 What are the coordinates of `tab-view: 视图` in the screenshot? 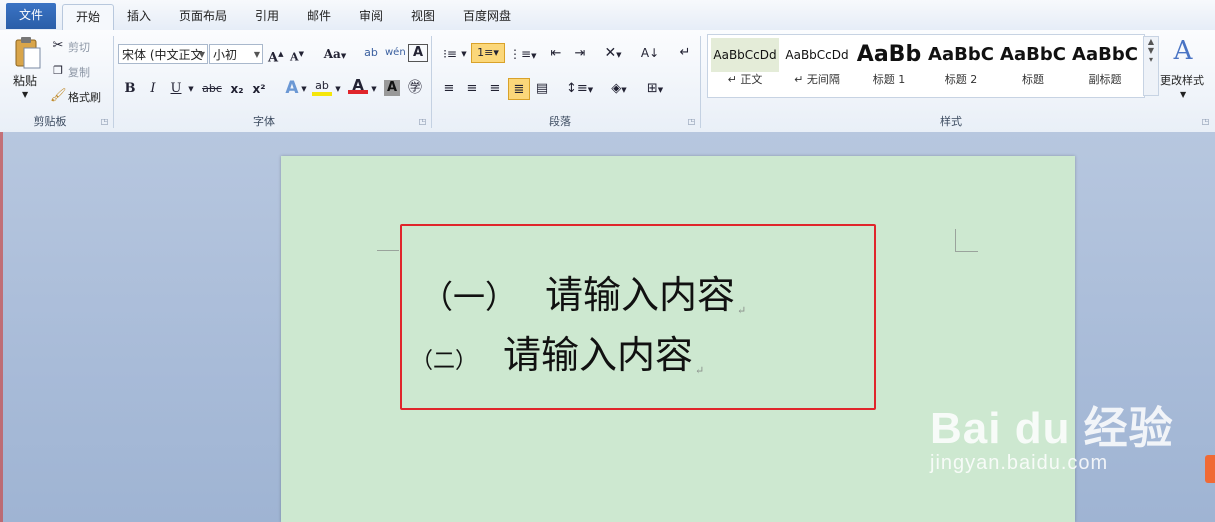 It's located at (423, 16).